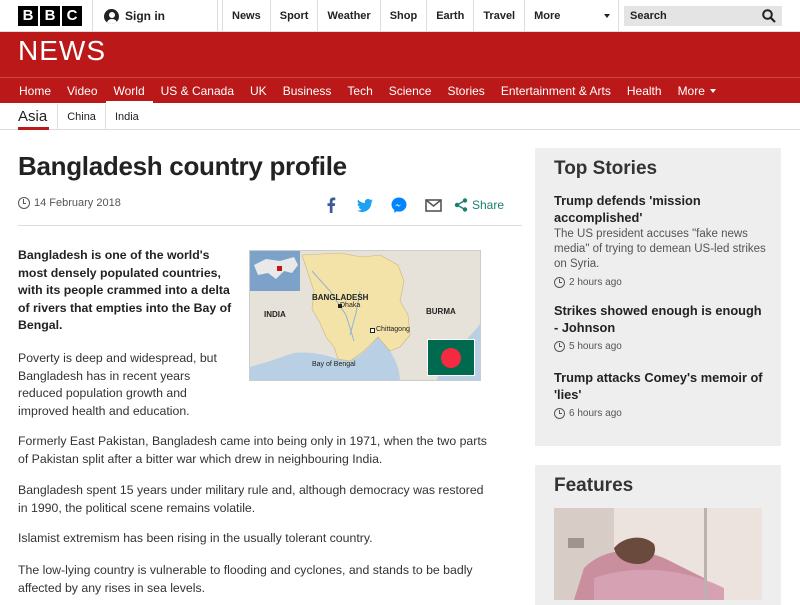 The width and height of the screenshot is (800, 605). I want to click on map-label-india: INDIA, so click(275, 314).